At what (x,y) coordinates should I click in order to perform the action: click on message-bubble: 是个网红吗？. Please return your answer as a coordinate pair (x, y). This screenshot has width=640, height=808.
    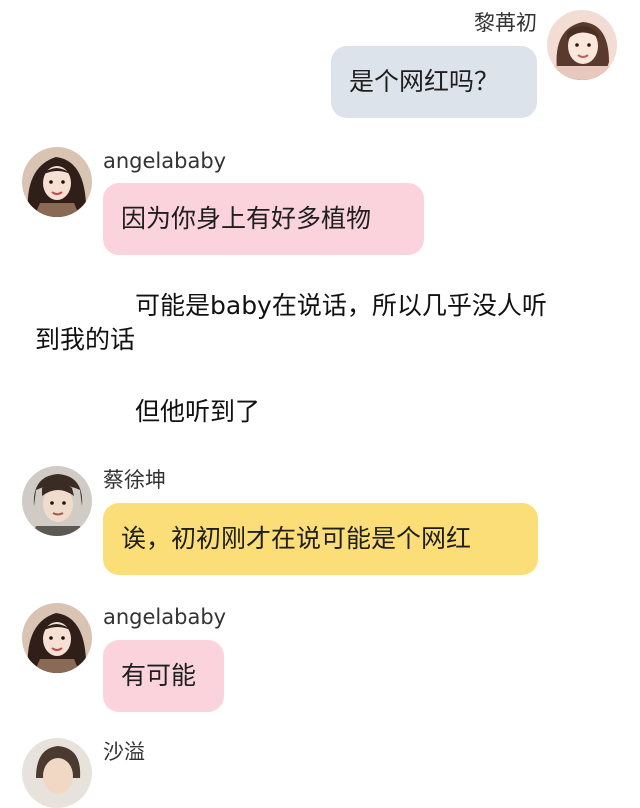
    Looking at the image, I should click on (434, 82).